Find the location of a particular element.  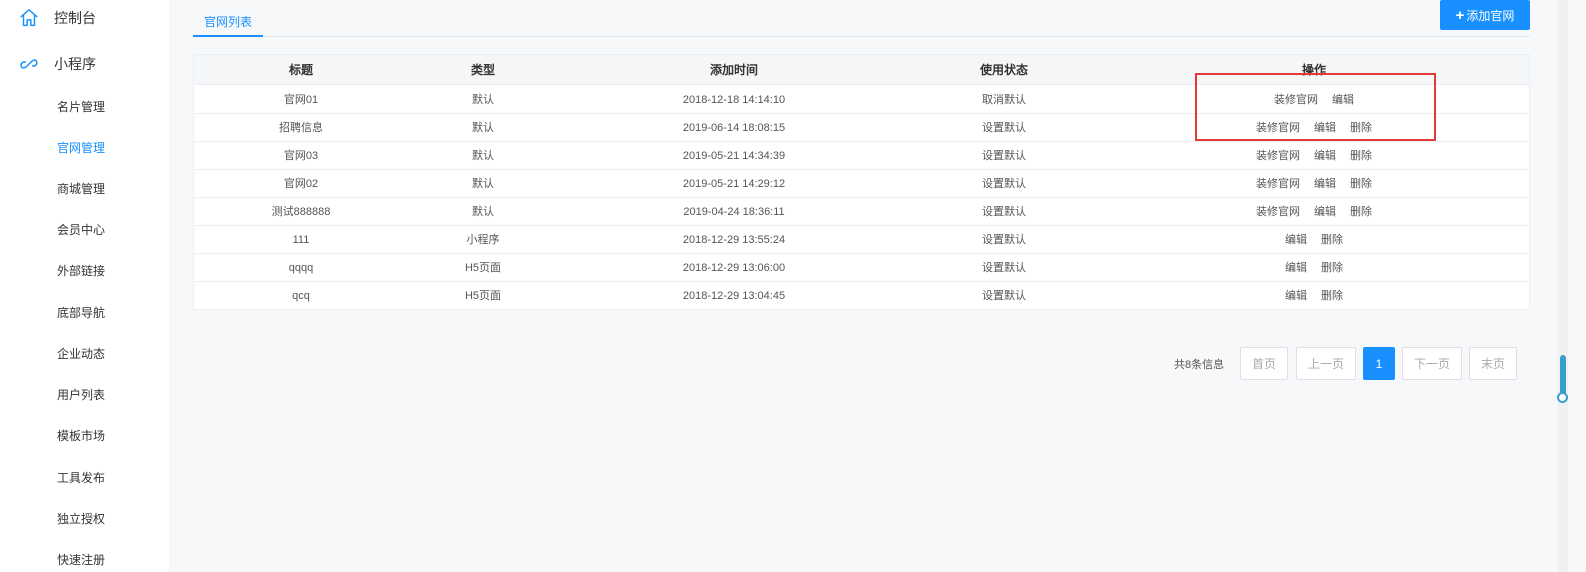

column-header-type: 类型 is located at coordinates (483, 70).